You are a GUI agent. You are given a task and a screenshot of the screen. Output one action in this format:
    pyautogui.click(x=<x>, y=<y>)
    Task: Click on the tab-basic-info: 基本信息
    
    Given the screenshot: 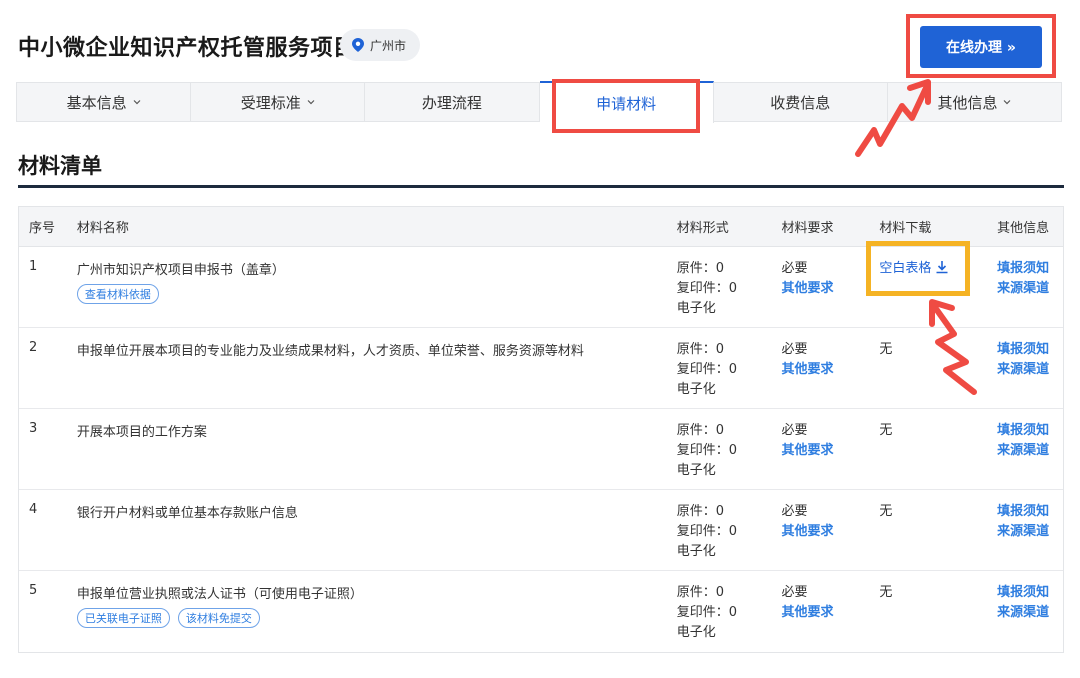 What is the action you would take?
    pyautogui.click(x=104, y=102)
    